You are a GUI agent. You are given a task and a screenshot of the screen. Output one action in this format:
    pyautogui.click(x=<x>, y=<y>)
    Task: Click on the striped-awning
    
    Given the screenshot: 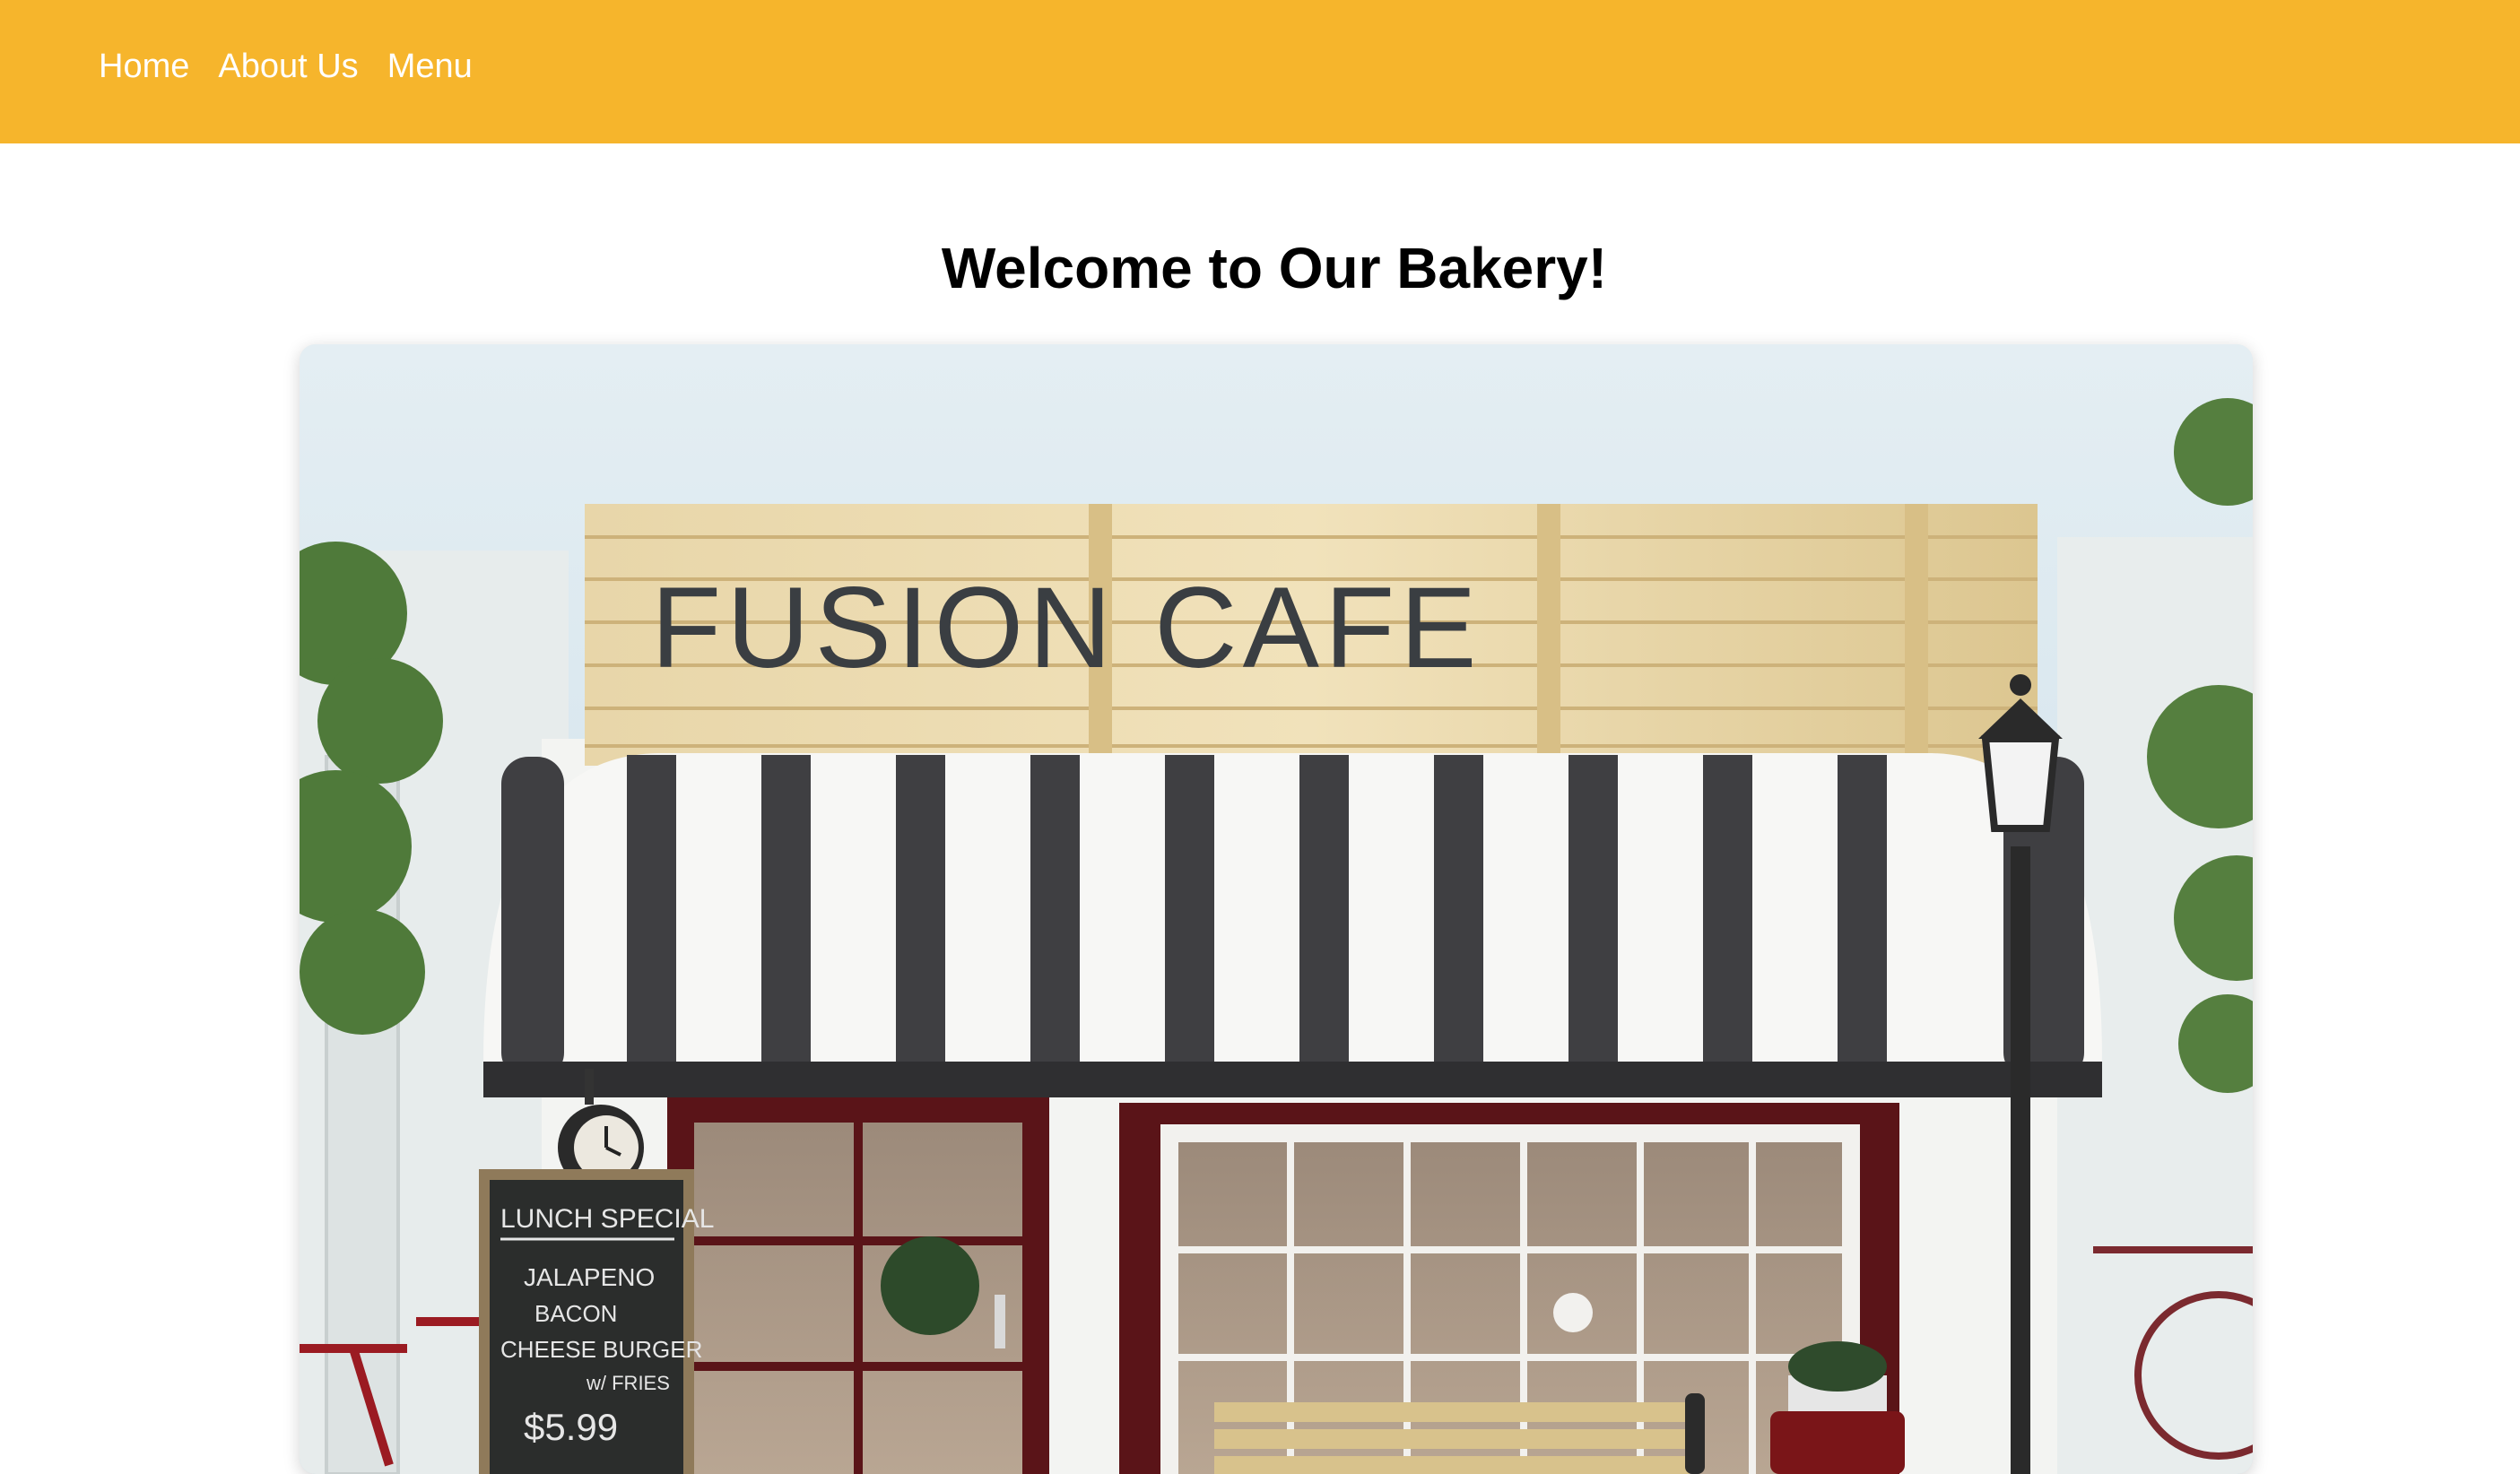 What is the action you would take?
    pyautogui.click(x=1293, y=925)
    